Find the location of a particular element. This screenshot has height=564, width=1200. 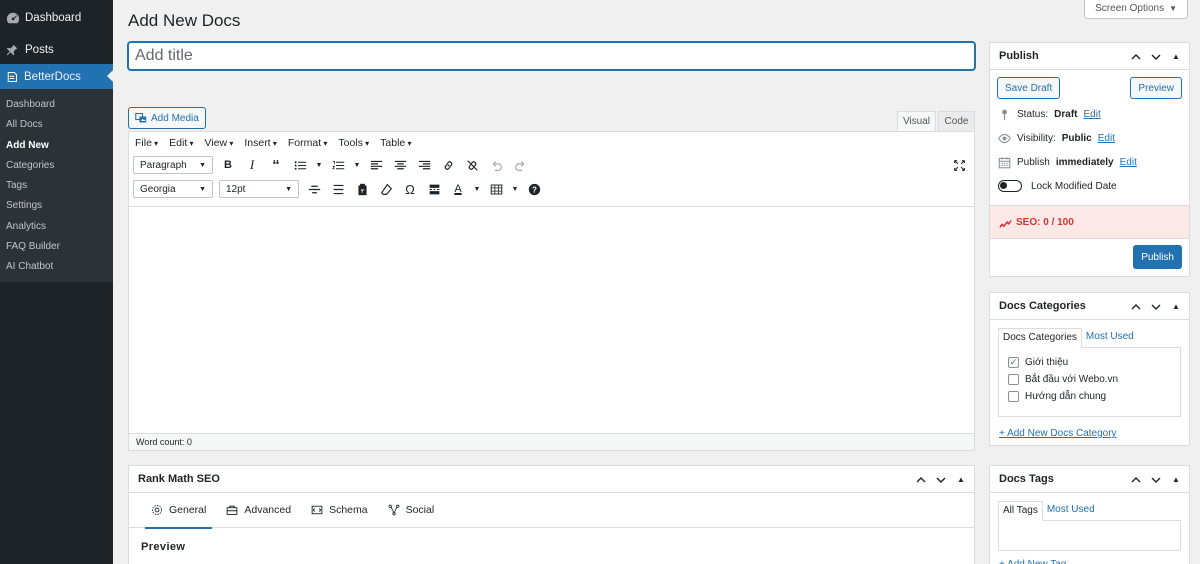

add-new-tag-link: + Add New Tag is located at coordinates (1089, 557).